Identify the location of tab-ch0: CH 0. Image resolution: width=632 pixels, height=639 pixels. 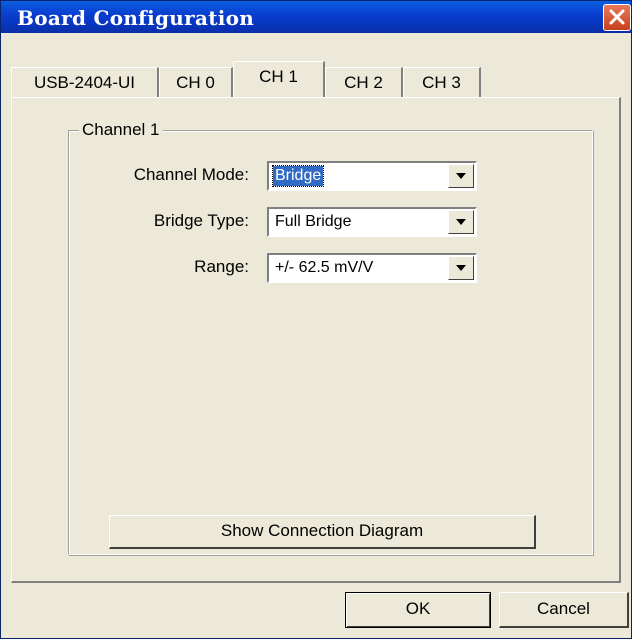
(196, 82).